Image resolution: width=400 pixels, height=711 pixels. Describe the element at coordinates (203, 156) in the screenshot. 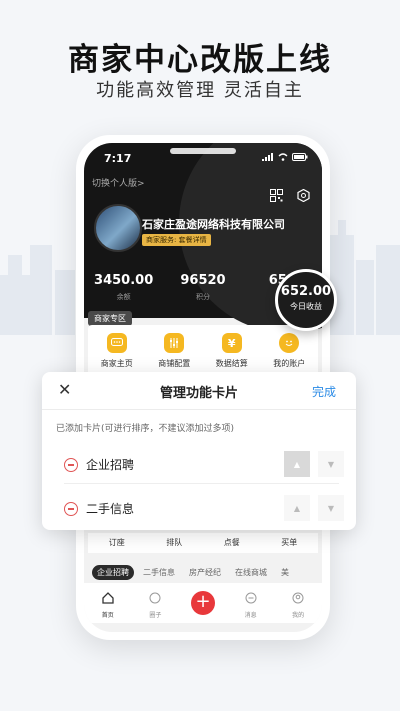

I see `status-bar: 7:17` at that location.